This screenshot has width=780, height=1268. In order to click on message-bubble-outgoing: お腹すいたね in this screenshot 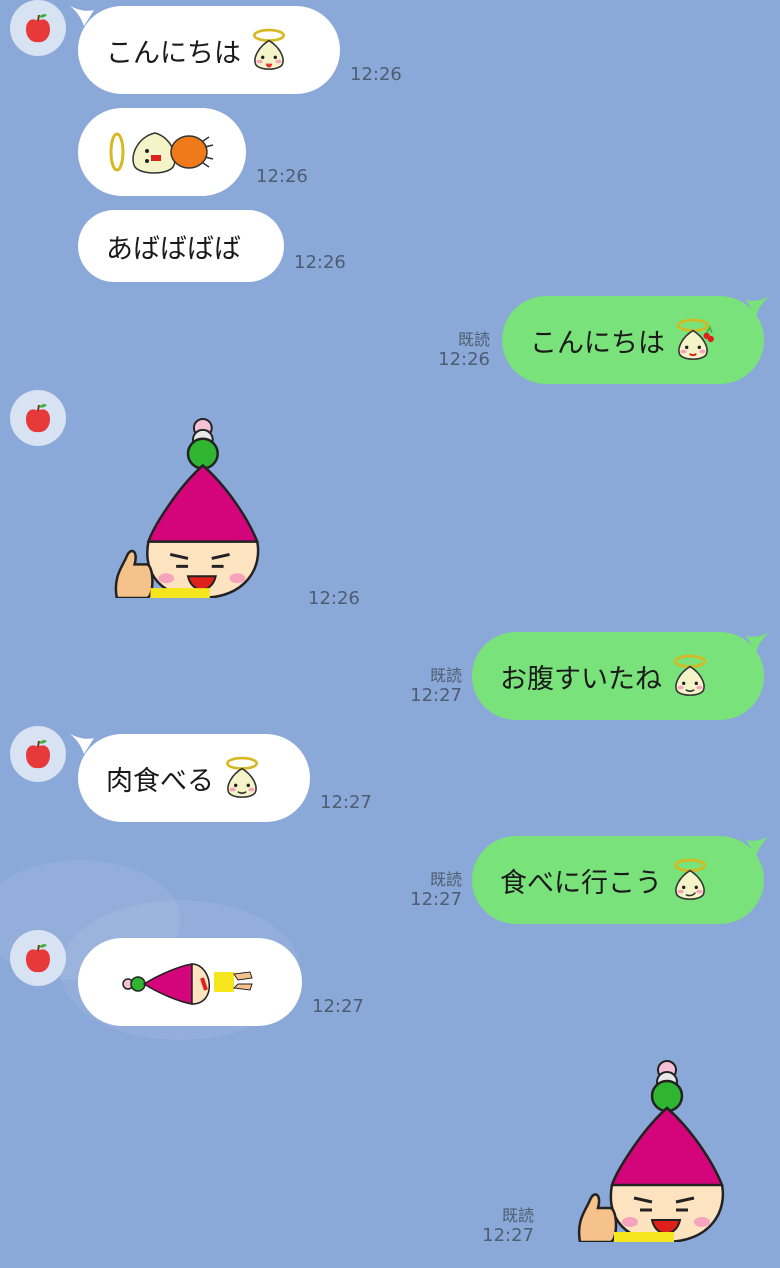, I will do `click(618, 676)`.